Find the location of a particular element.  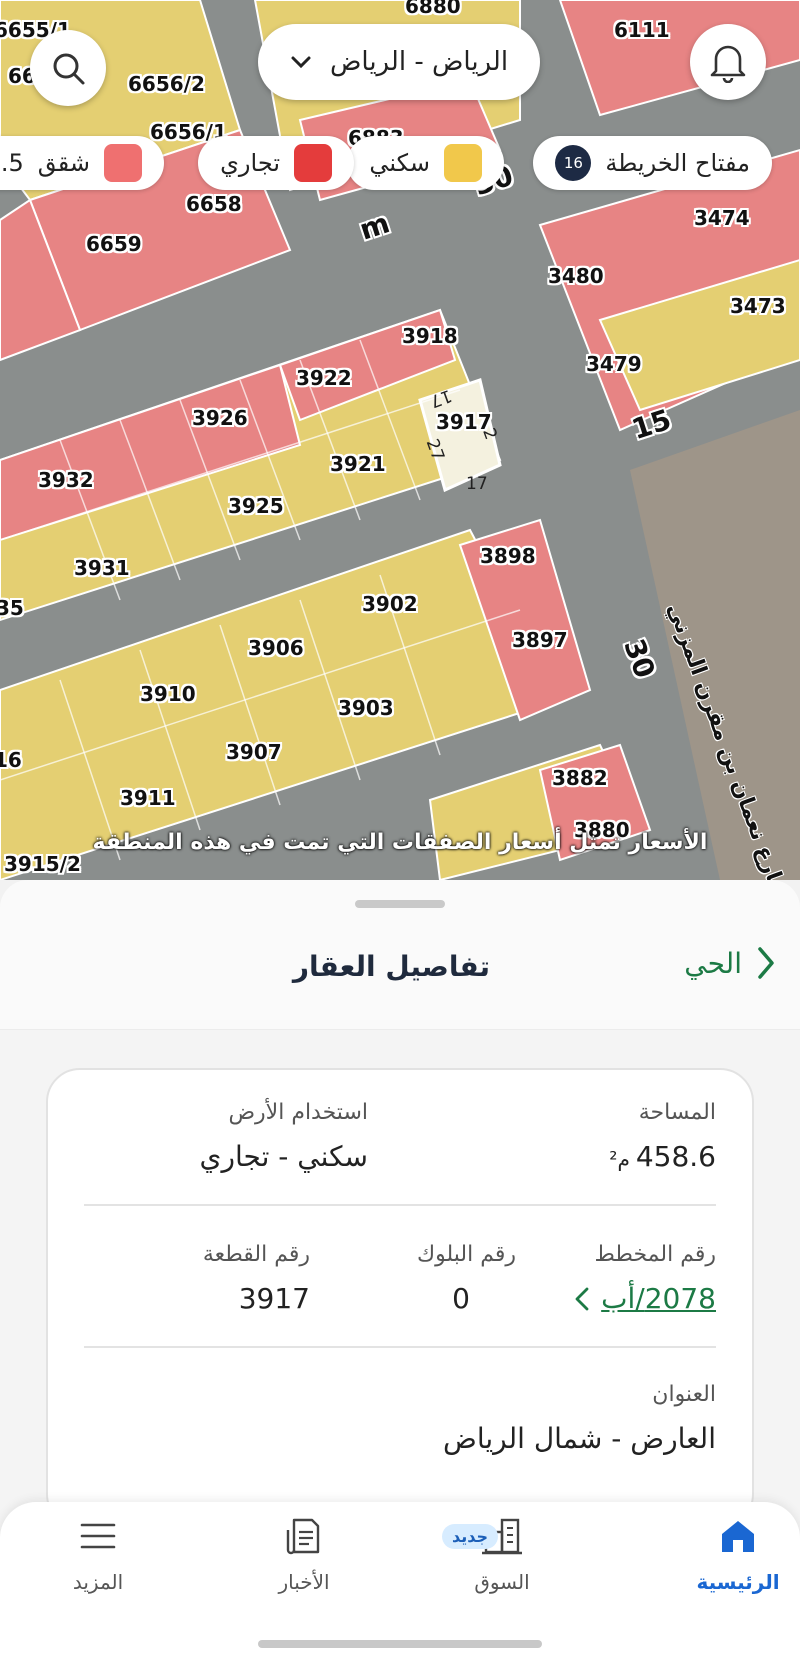

plot-label: 3907 is located at coordinates (254, 752).